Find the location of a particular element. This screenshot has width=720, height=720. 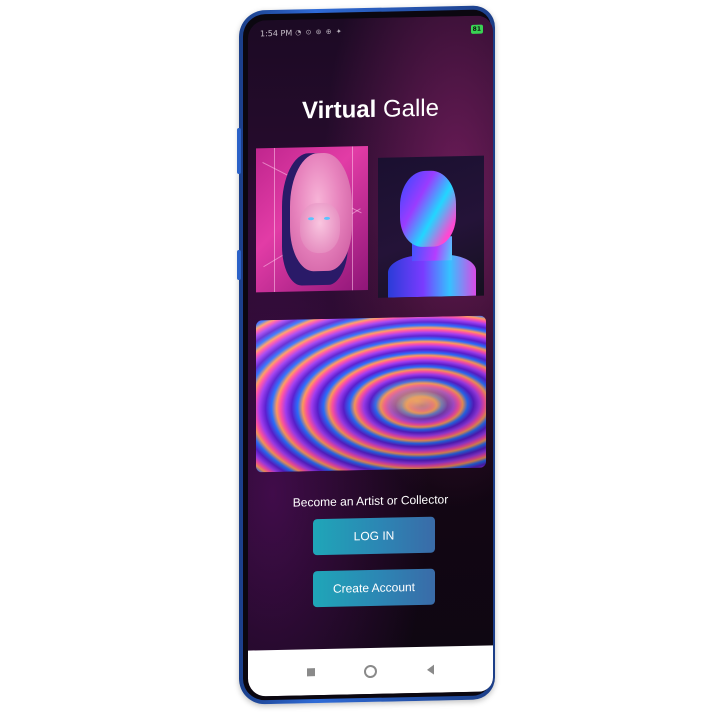

back-triangle-icon is located at coordinates (431, 670).